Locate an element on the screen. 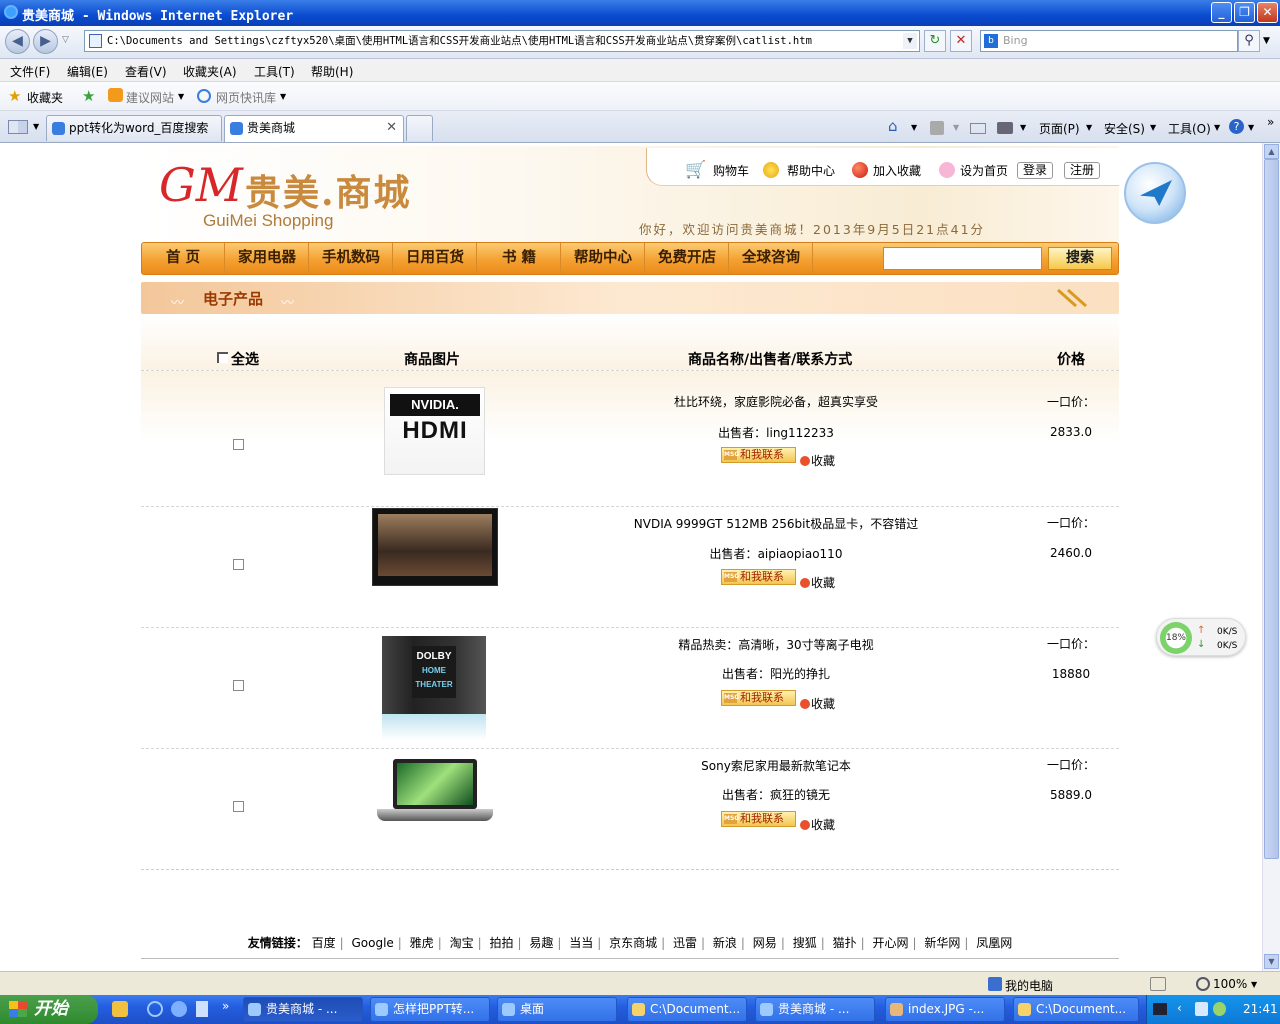  ie-quicklaunch-icon is located at coordinates (155, 1009).